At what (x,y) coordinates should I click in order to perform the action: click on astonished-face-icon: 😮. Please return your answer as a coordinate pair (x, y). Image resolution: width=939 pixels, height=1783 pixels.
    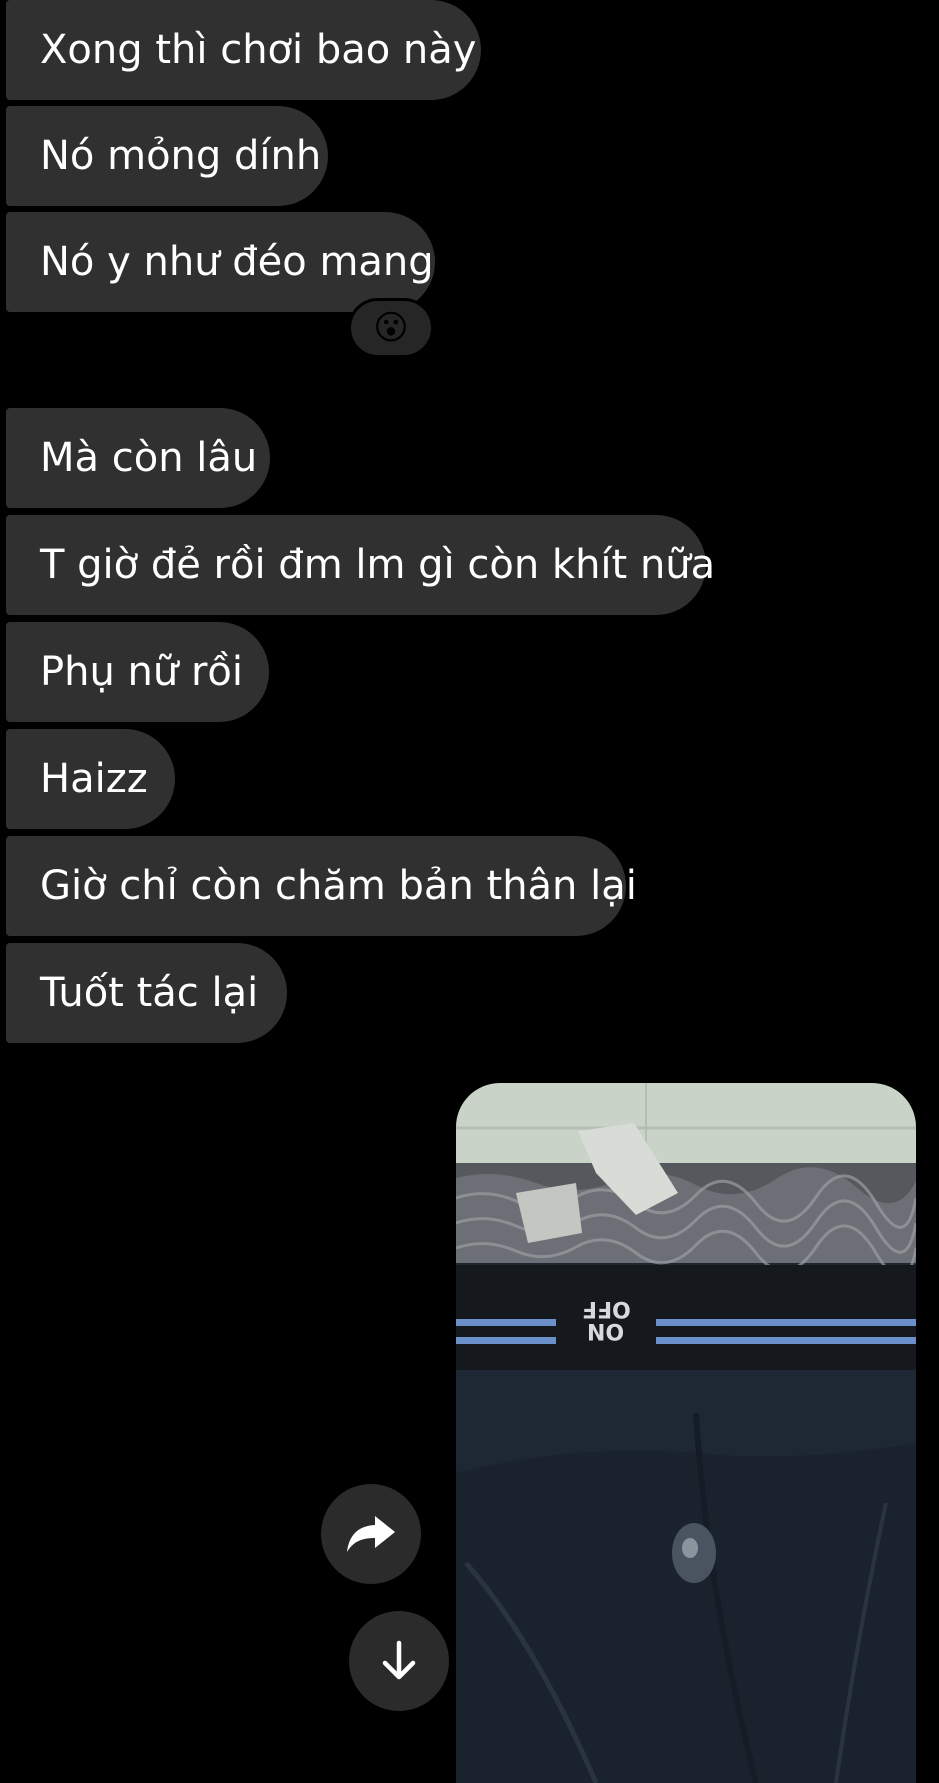
    Looking at the image, I should click on (391, 328).